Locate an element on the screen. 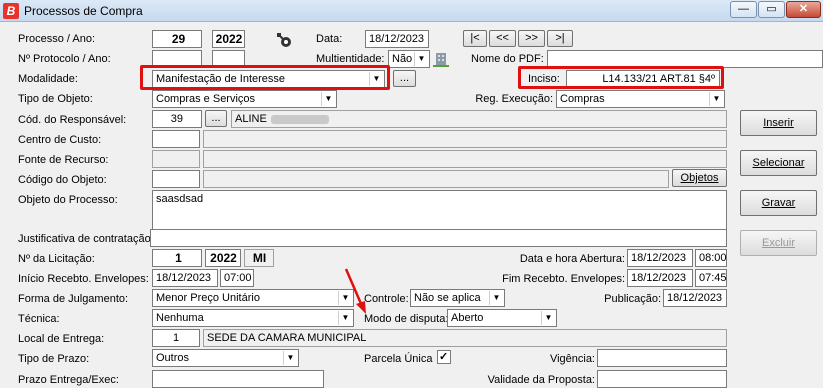  responsavel-name: ALINE is located at coordinates (251, 119).